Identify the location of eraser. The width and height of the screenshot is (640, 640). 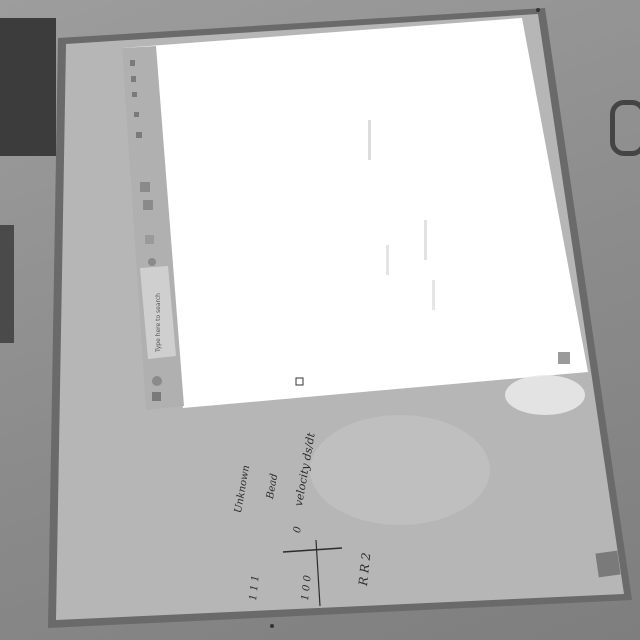
(608, 564).